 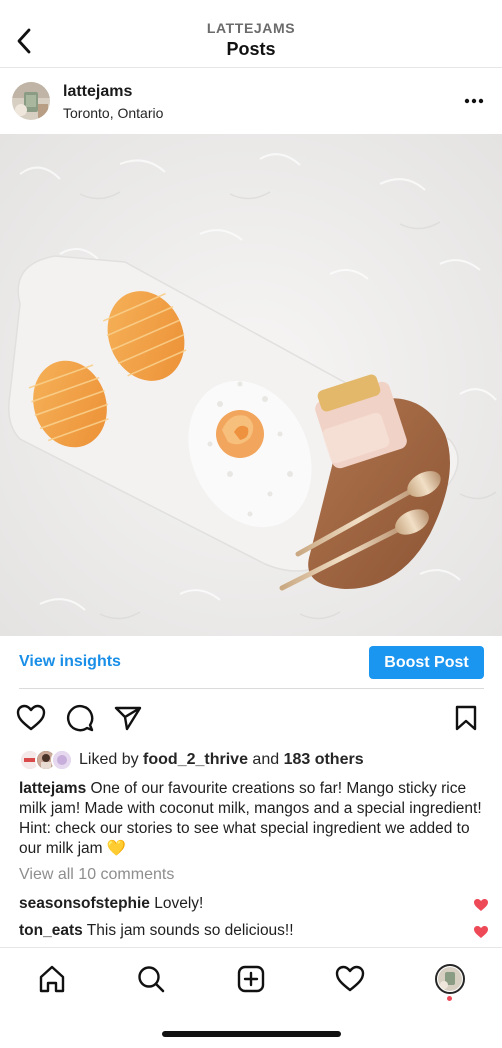 I want to click on comment-username: seasonsofstephie, so click(x=84, y=903).